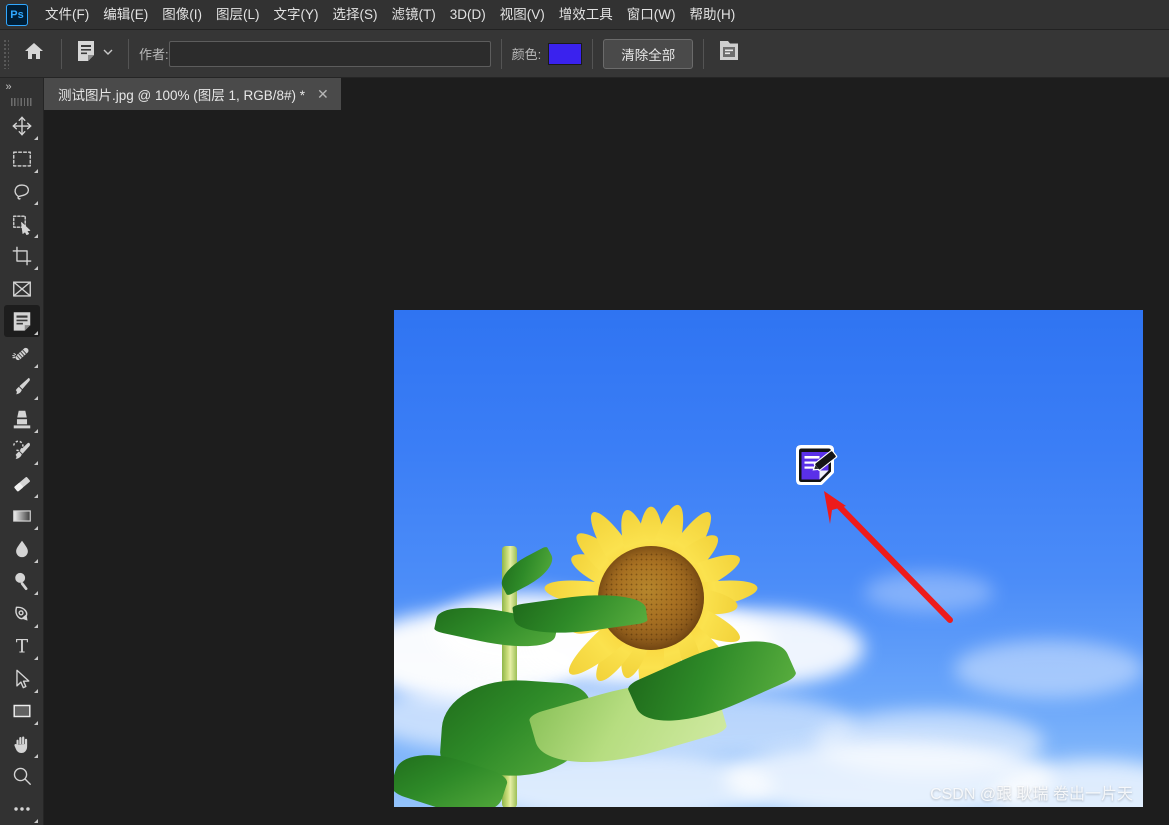  I want to click on marquee-icon, so click(22, 159).